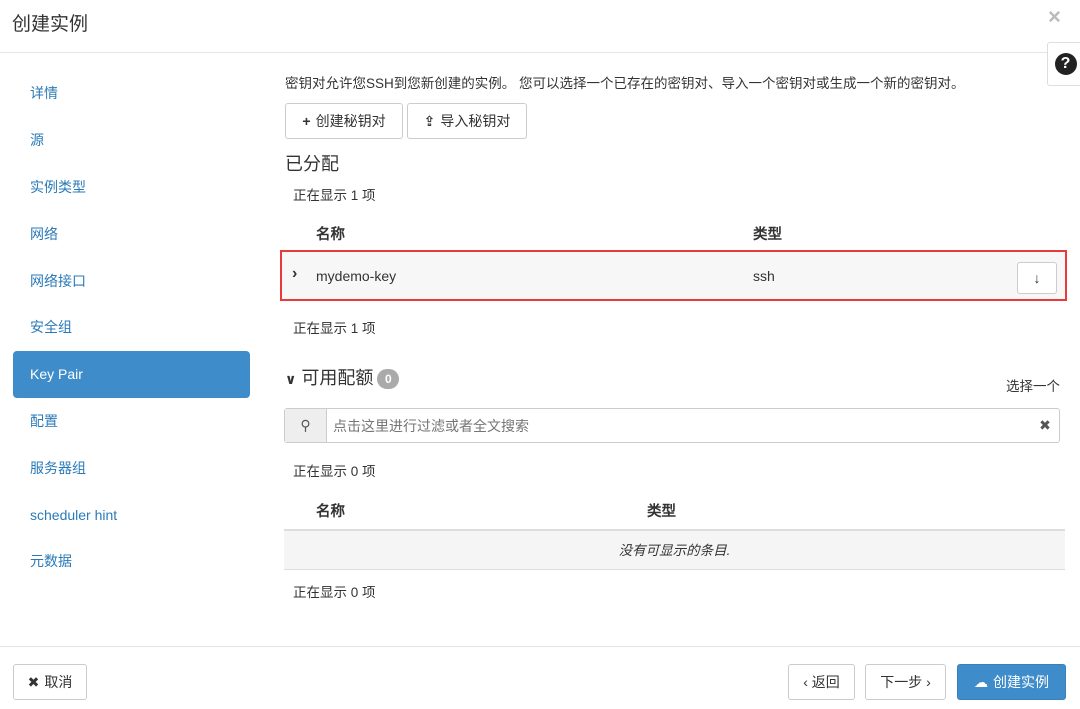  I want to click on create-keypair-label: 创建秘钥对, so click(350, 121).